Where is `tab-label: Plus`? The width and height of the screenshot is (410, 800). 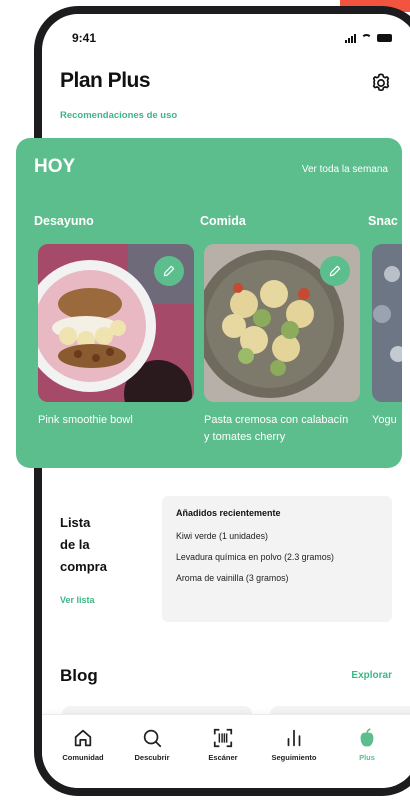 tab-label: Plus is located at coordinates (367, 757).